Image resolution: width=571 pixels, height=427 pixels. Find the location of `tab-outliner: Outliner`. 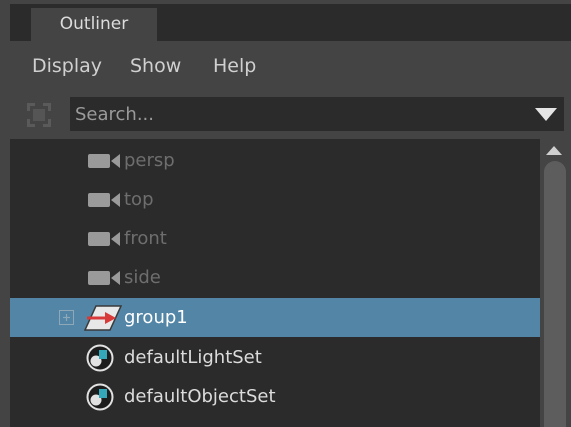

tab-outliner: Outliner is located at coordinates (94, 24).